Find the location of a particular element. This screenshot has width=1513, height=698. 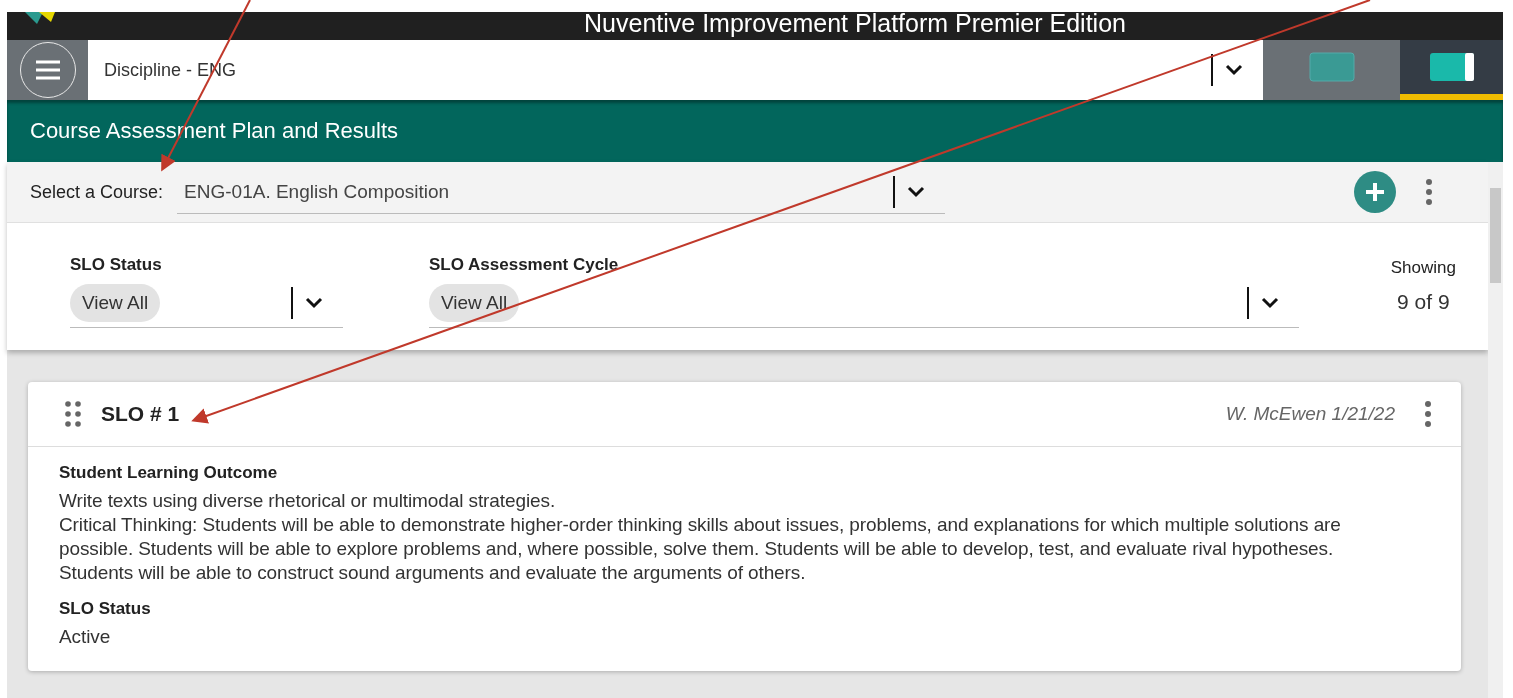

section-text: Write texts using diverse rhetorical or multimodal strategies. is located at coordinates (308, 501).